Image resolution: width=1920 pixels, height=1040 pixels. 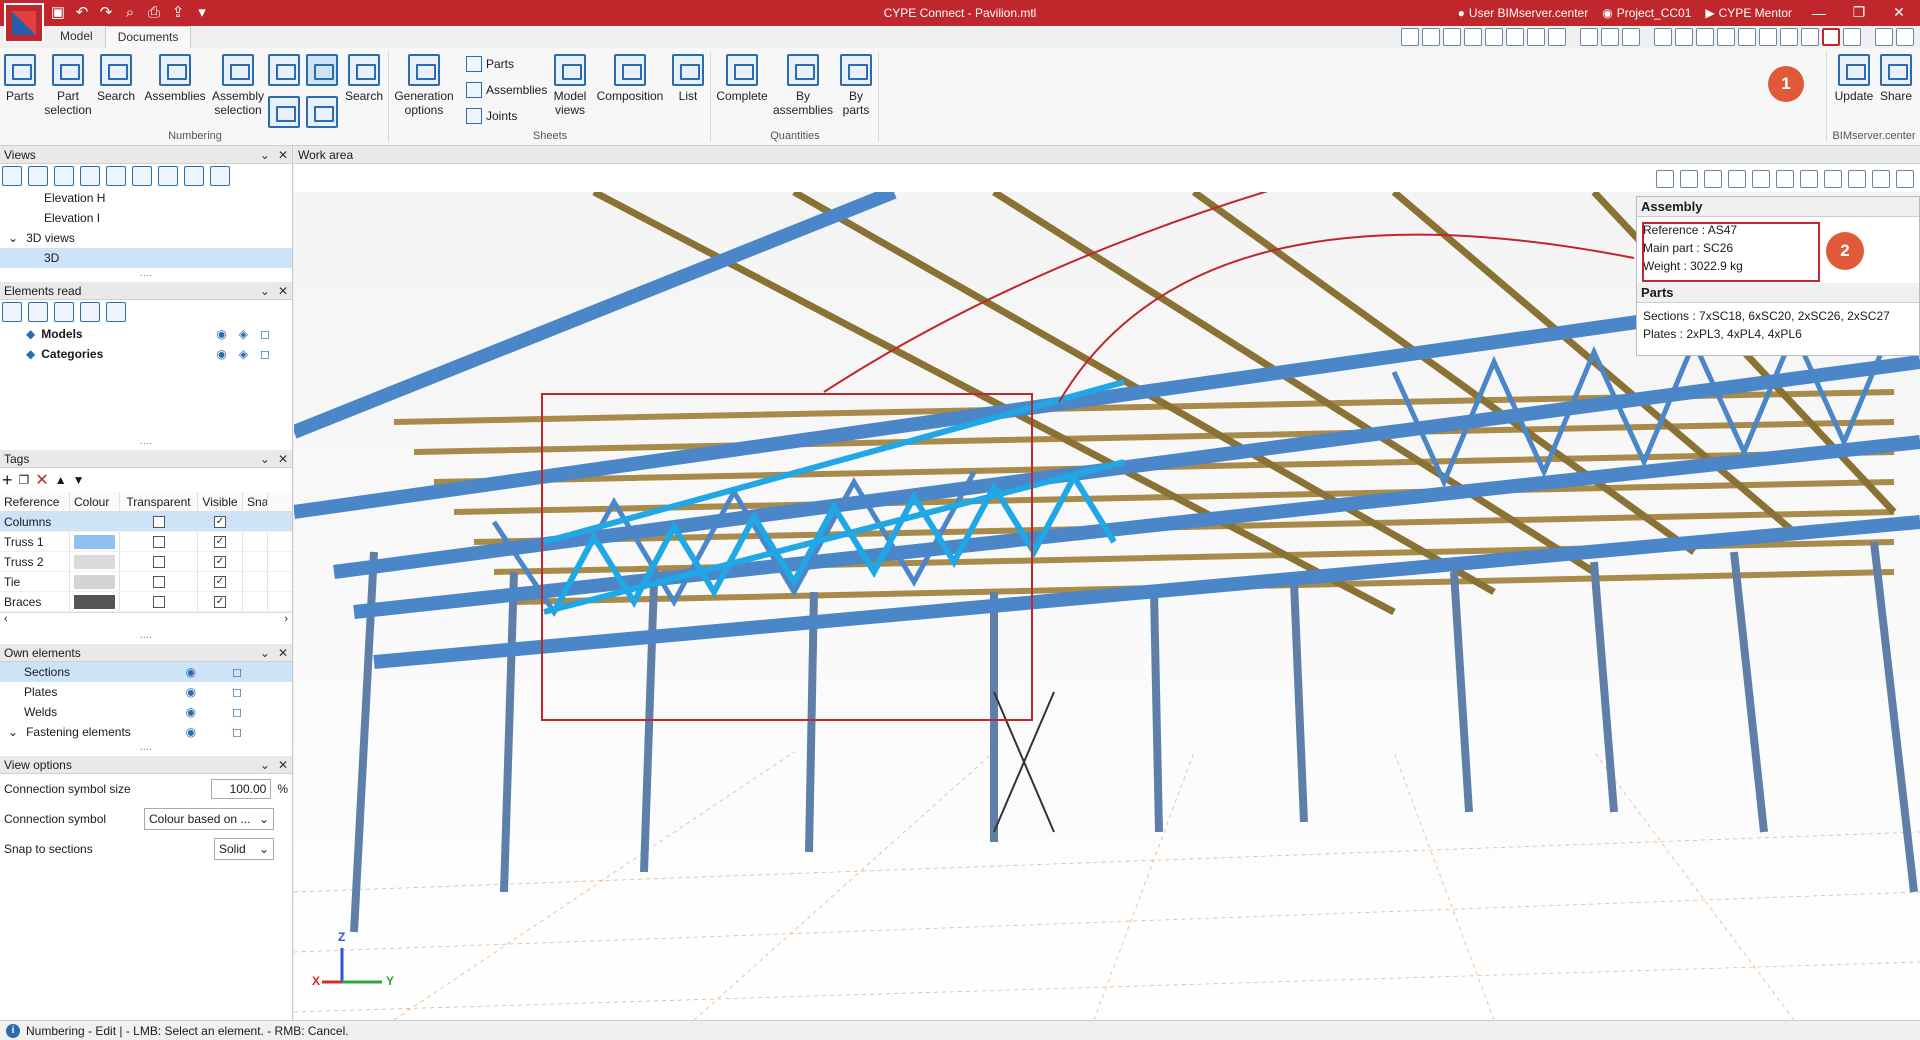 What do you see at coordinates (424, 85) in the screenshot?
I see `generation-options-button: Generation options` at bounding box center [424, 85].